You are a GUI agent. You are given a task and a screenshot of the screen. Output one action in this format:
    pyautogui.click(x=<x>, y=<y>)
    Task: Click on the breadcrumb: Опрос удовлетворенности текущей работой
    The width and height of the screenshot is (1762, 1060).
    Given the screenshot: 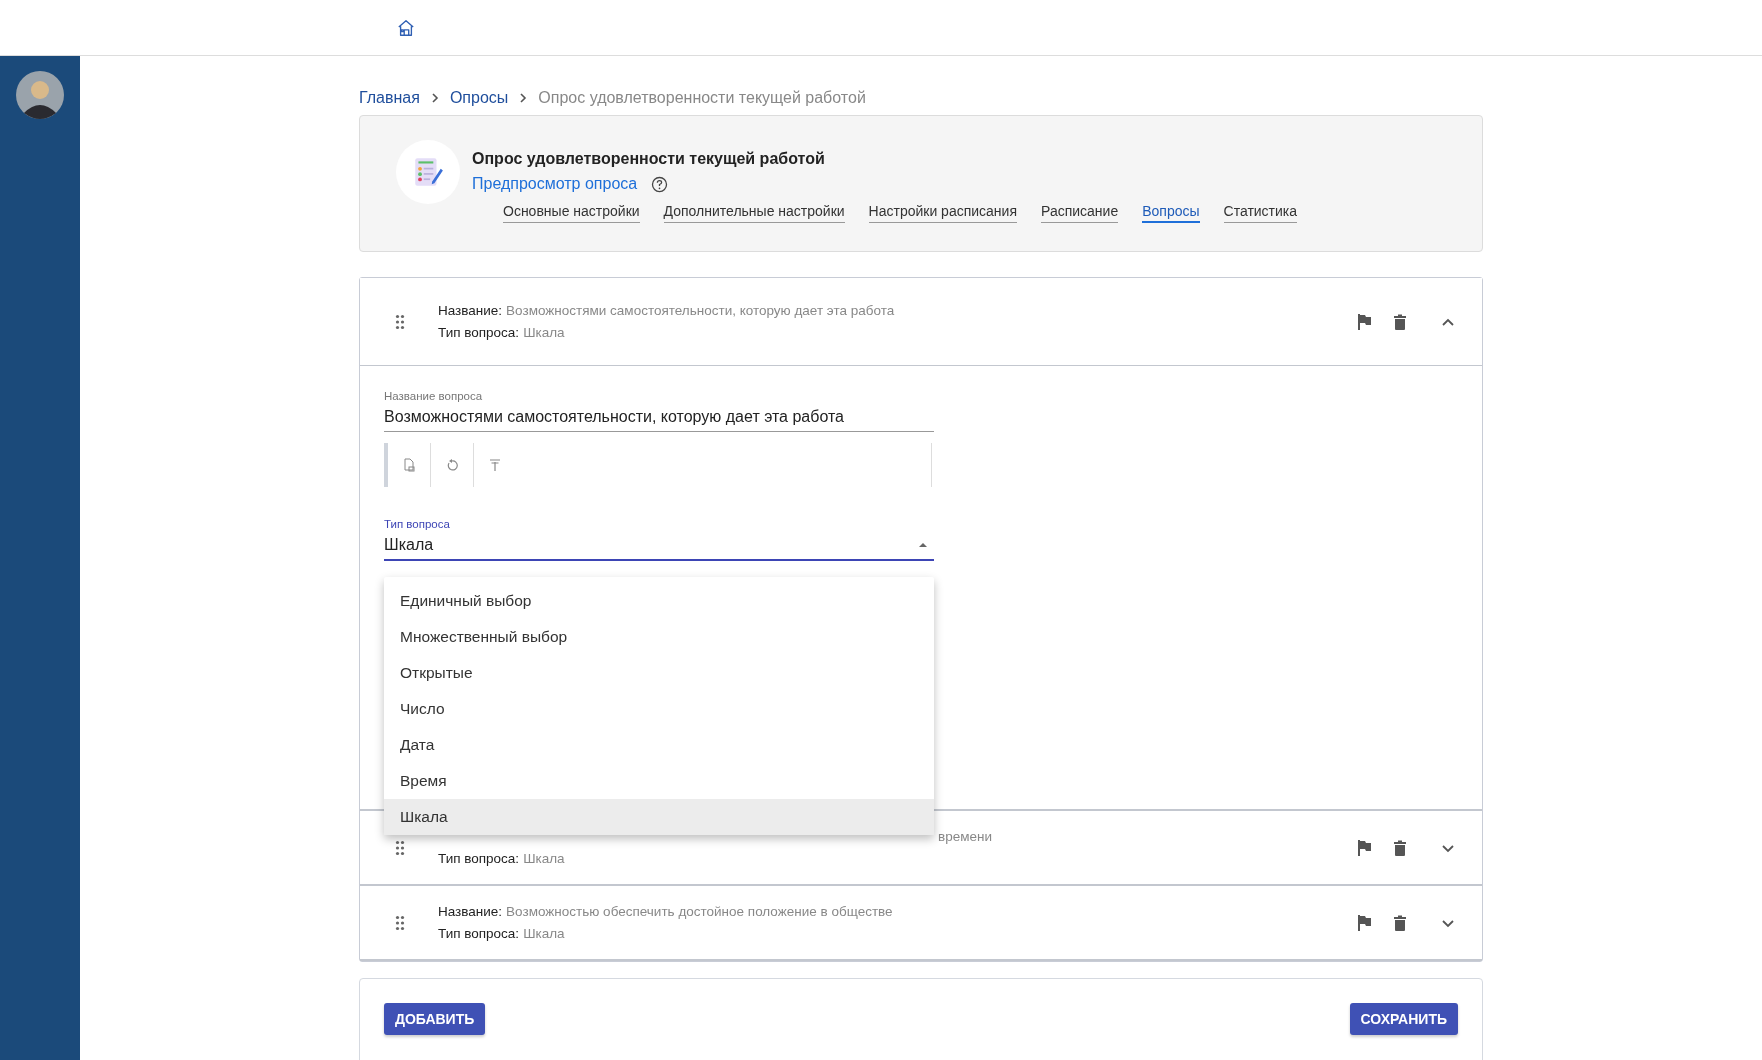 What is the action you would take?
    pyautogui.click(x=702, y=98)
    